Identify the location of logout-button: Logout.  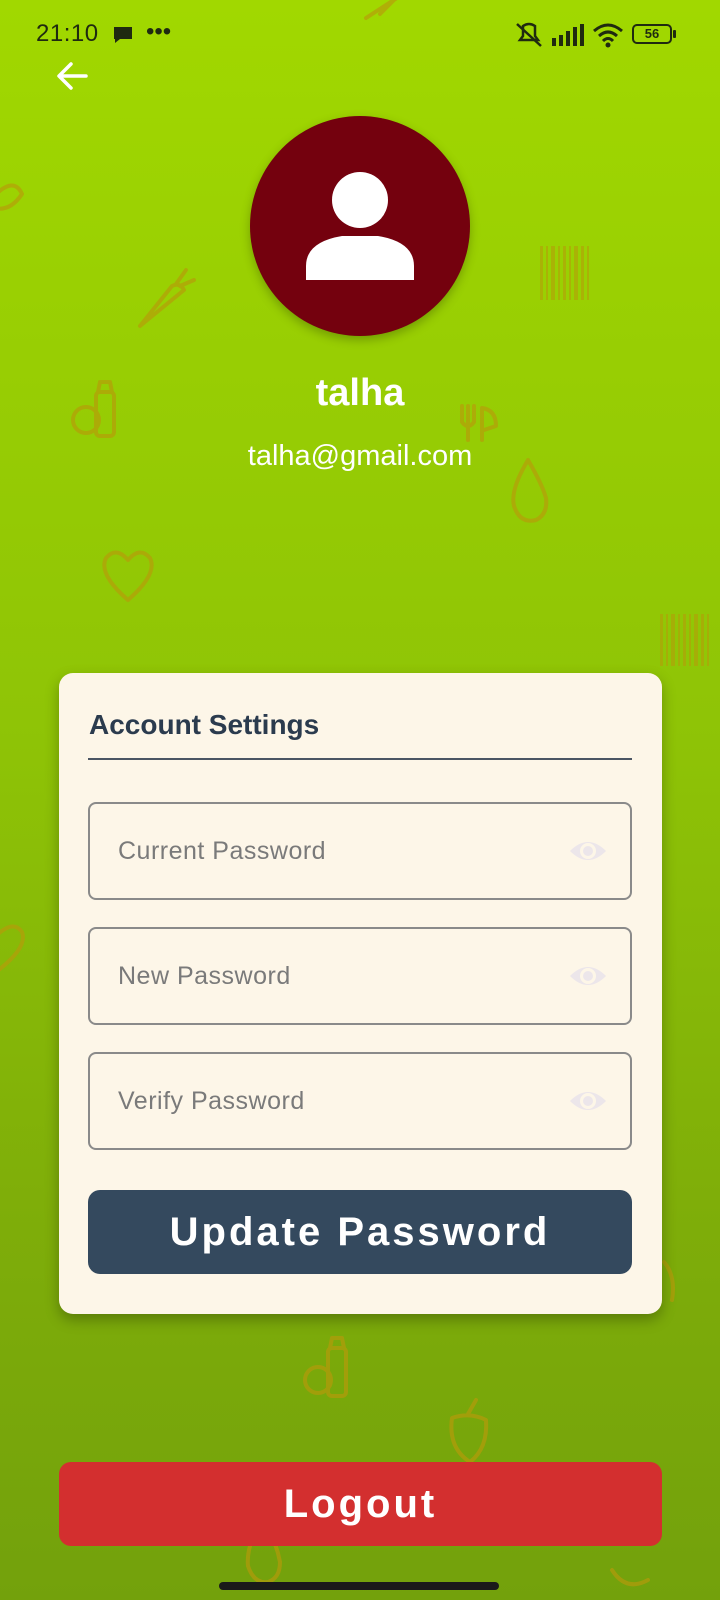
(360, 1504).